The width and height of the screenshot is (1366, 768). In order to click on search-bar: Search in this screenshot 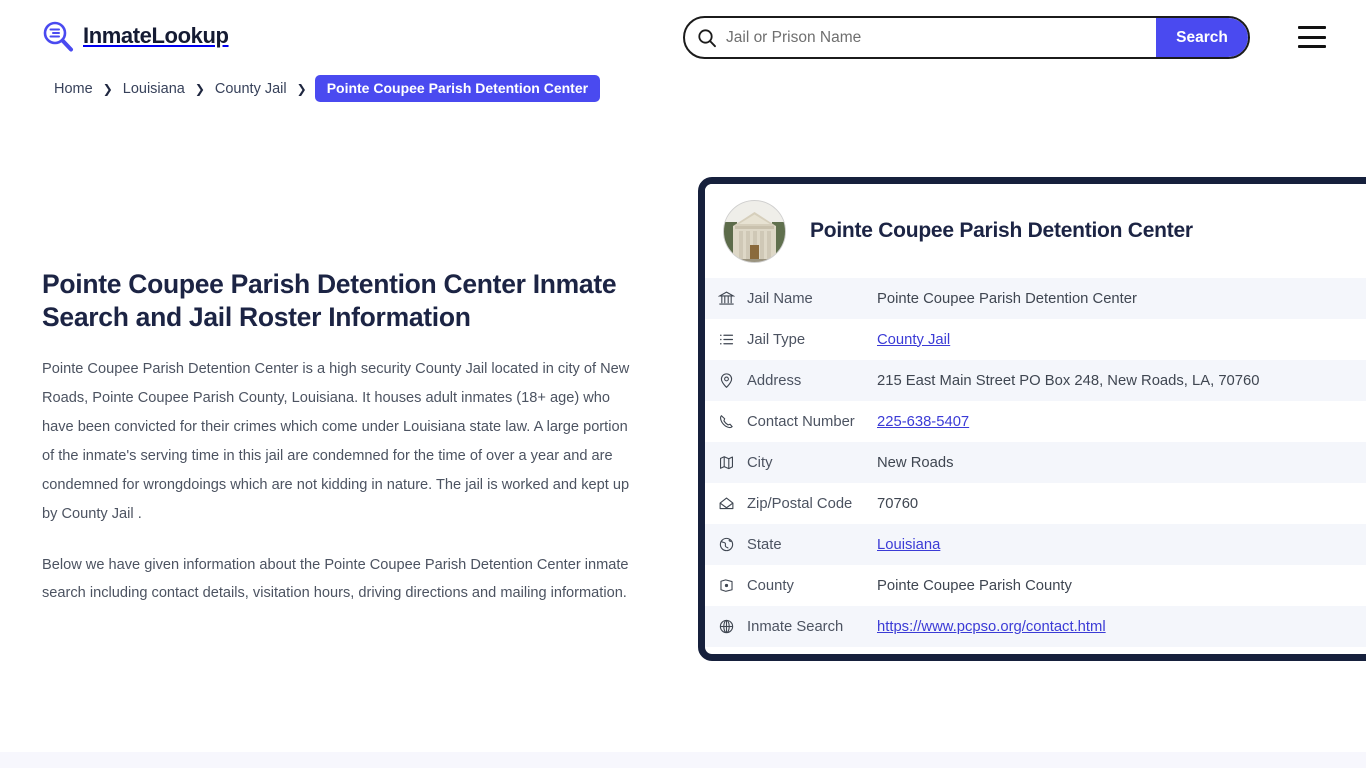, I will do `click(966, 37)`.